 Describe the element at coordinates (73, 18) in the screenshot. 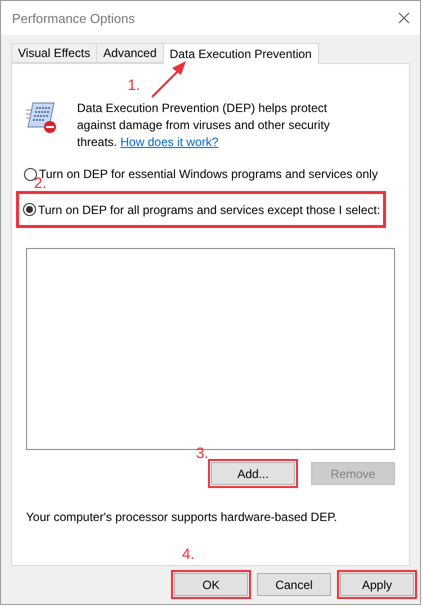

I see `window-title: Performance Options` at that location.